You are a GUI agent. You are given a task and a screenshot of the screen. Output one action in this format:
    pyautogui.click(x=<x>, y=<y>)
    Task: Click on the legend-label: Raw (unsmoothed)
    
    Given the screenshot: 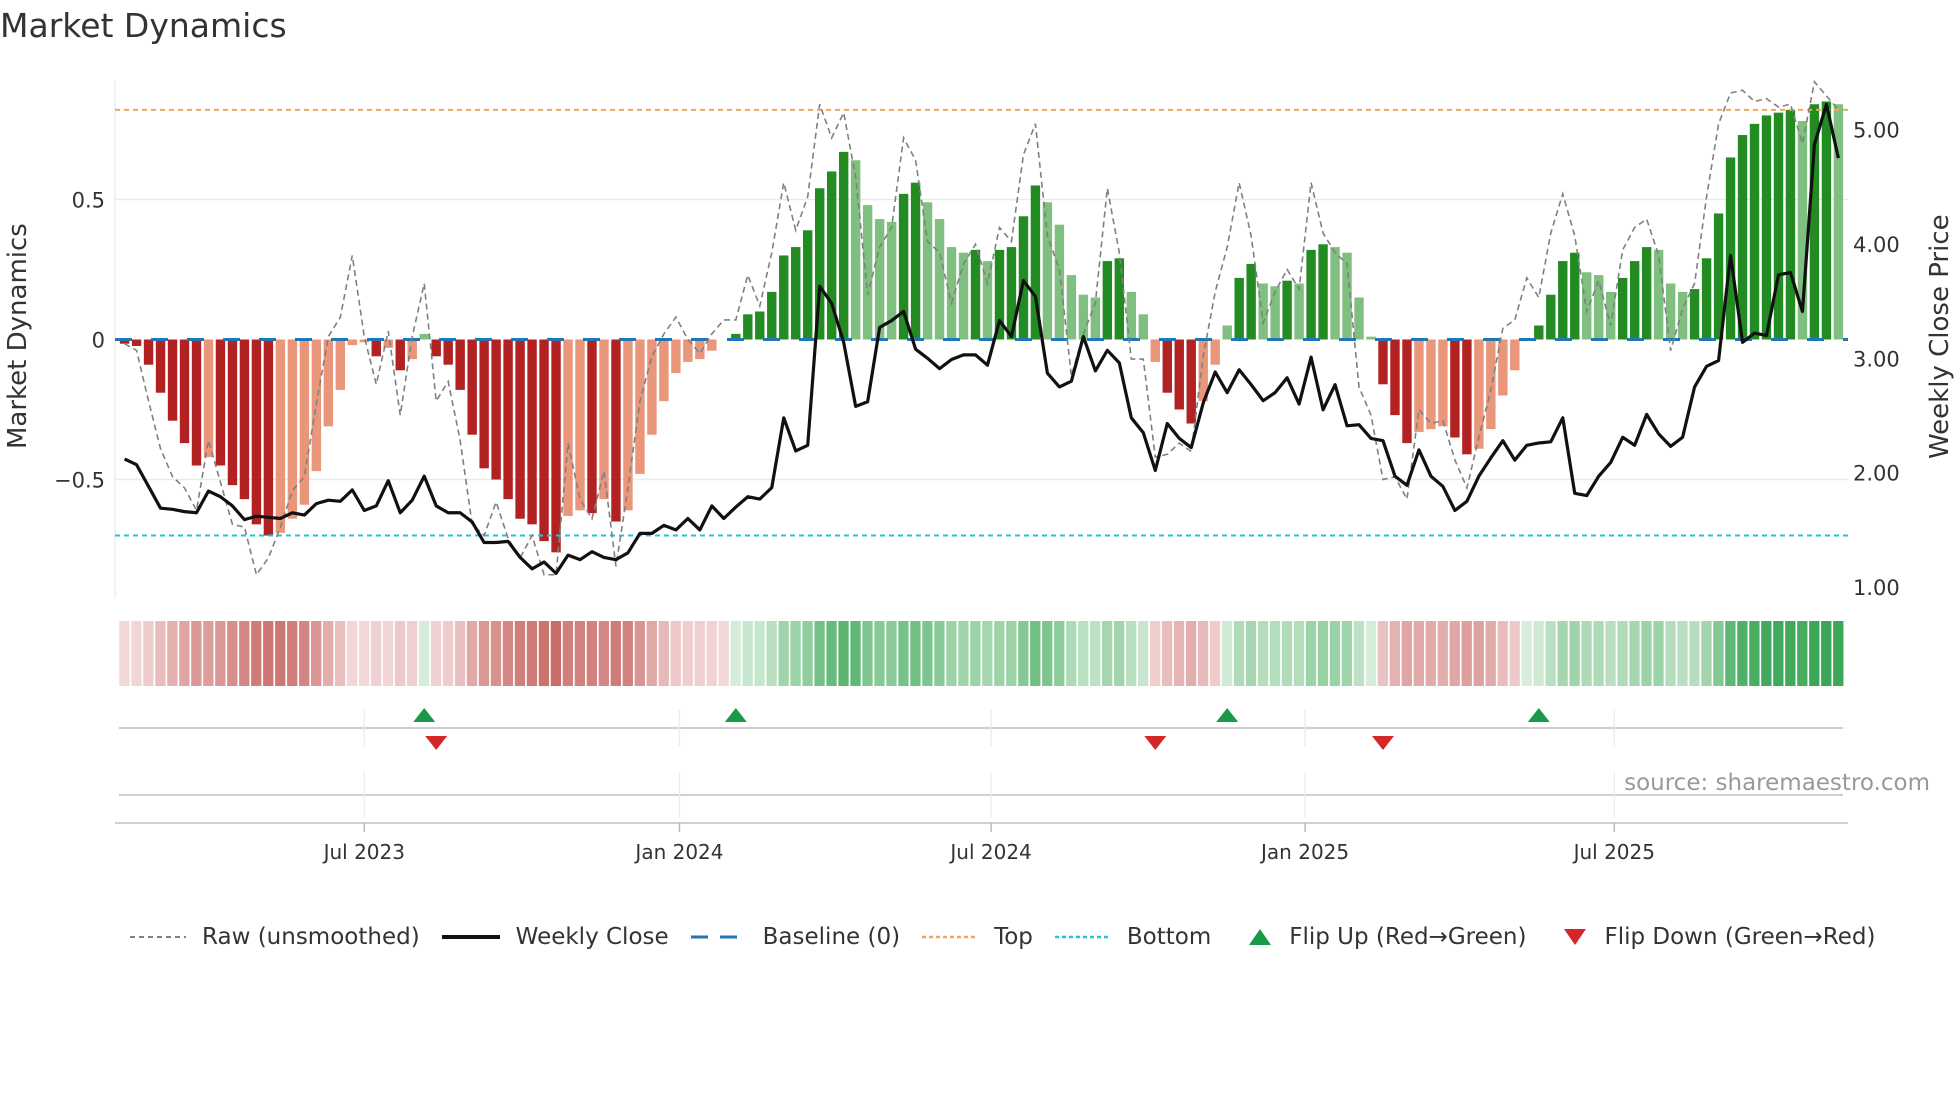 What is the action you would take?
    pyautogui.click(x=311, y=937)
    